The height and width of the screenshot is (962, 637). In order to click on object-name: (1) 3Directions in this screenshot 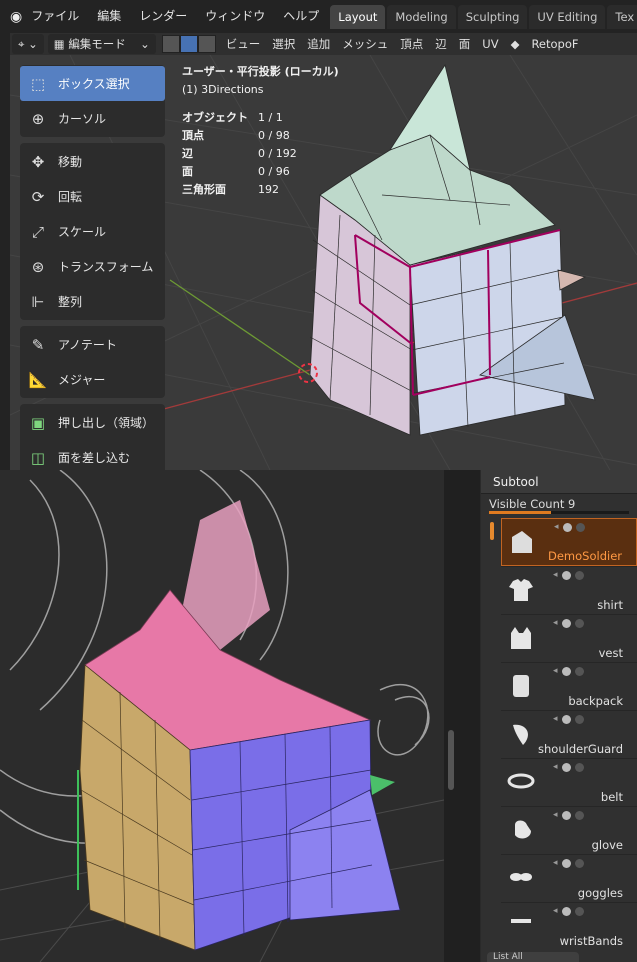, I will do `click(223, 89)`.